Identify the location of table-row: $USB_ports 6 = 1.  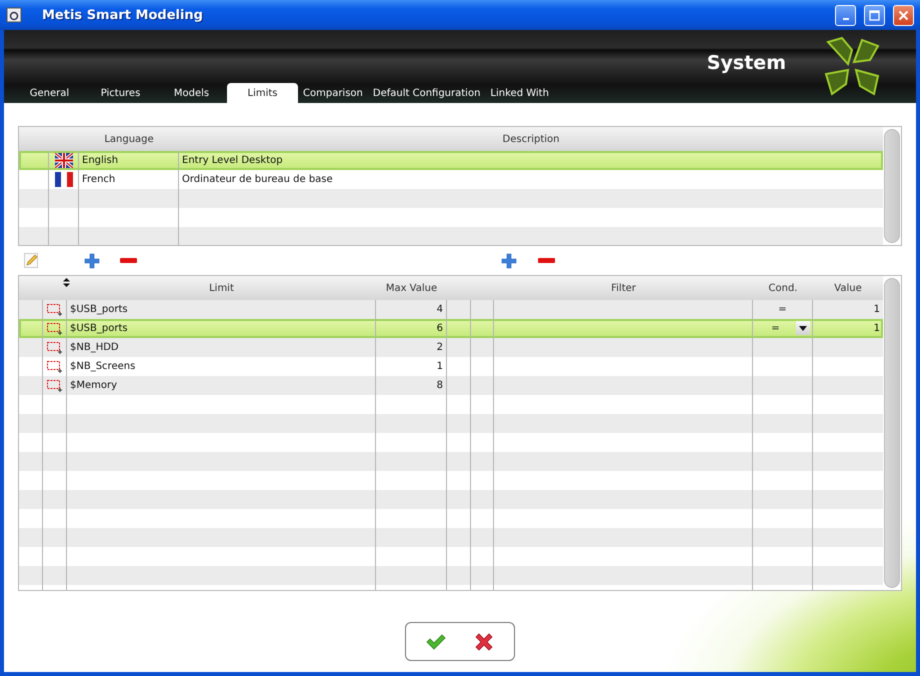
(451, 328).